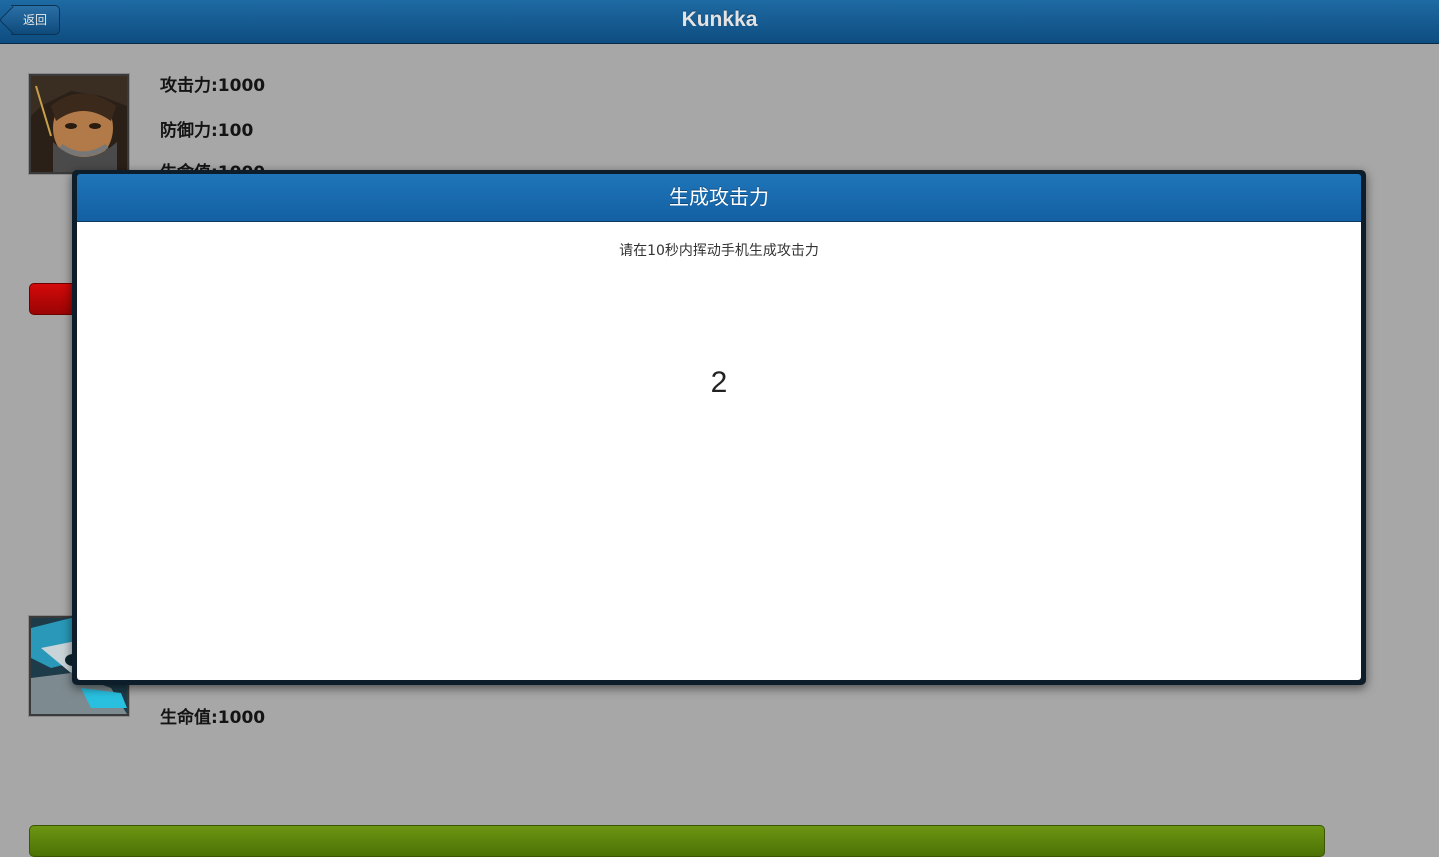  What do you see at coordinates (79, 124) in the screenshot?
I see `kunkka-portrait-icon` at bounding box center [79, 124].